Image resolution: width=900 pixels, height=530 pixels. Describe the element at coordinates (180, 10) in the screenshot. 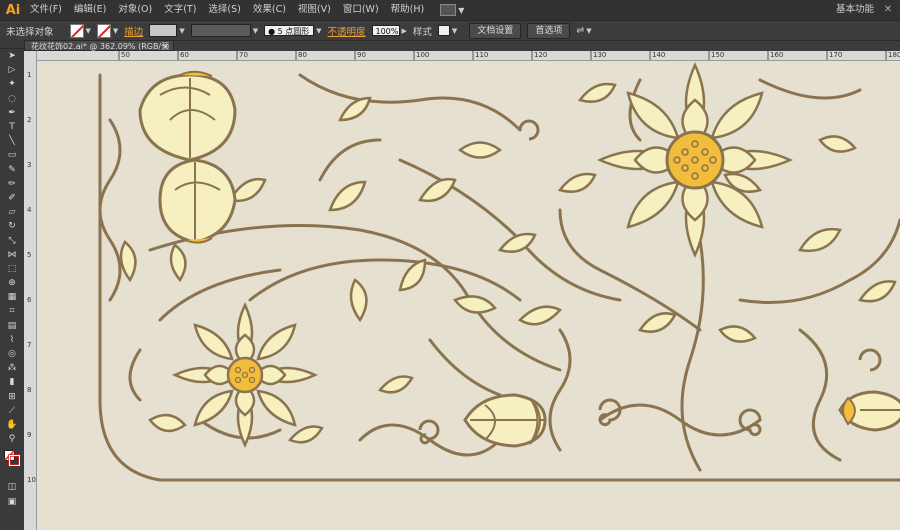

I see `menu-type: 文字(T)` at that location.